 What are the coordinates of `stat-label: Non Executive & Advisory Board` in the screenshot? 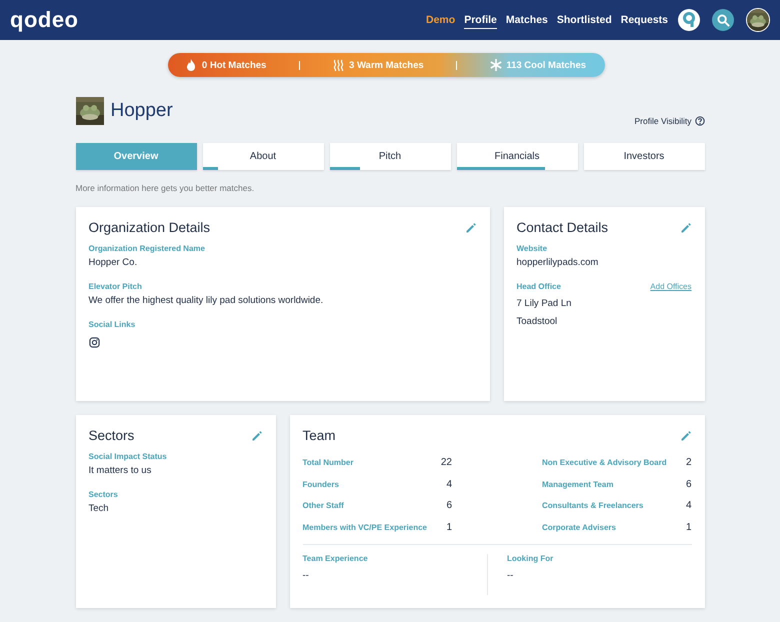 It's located at (604, 463).